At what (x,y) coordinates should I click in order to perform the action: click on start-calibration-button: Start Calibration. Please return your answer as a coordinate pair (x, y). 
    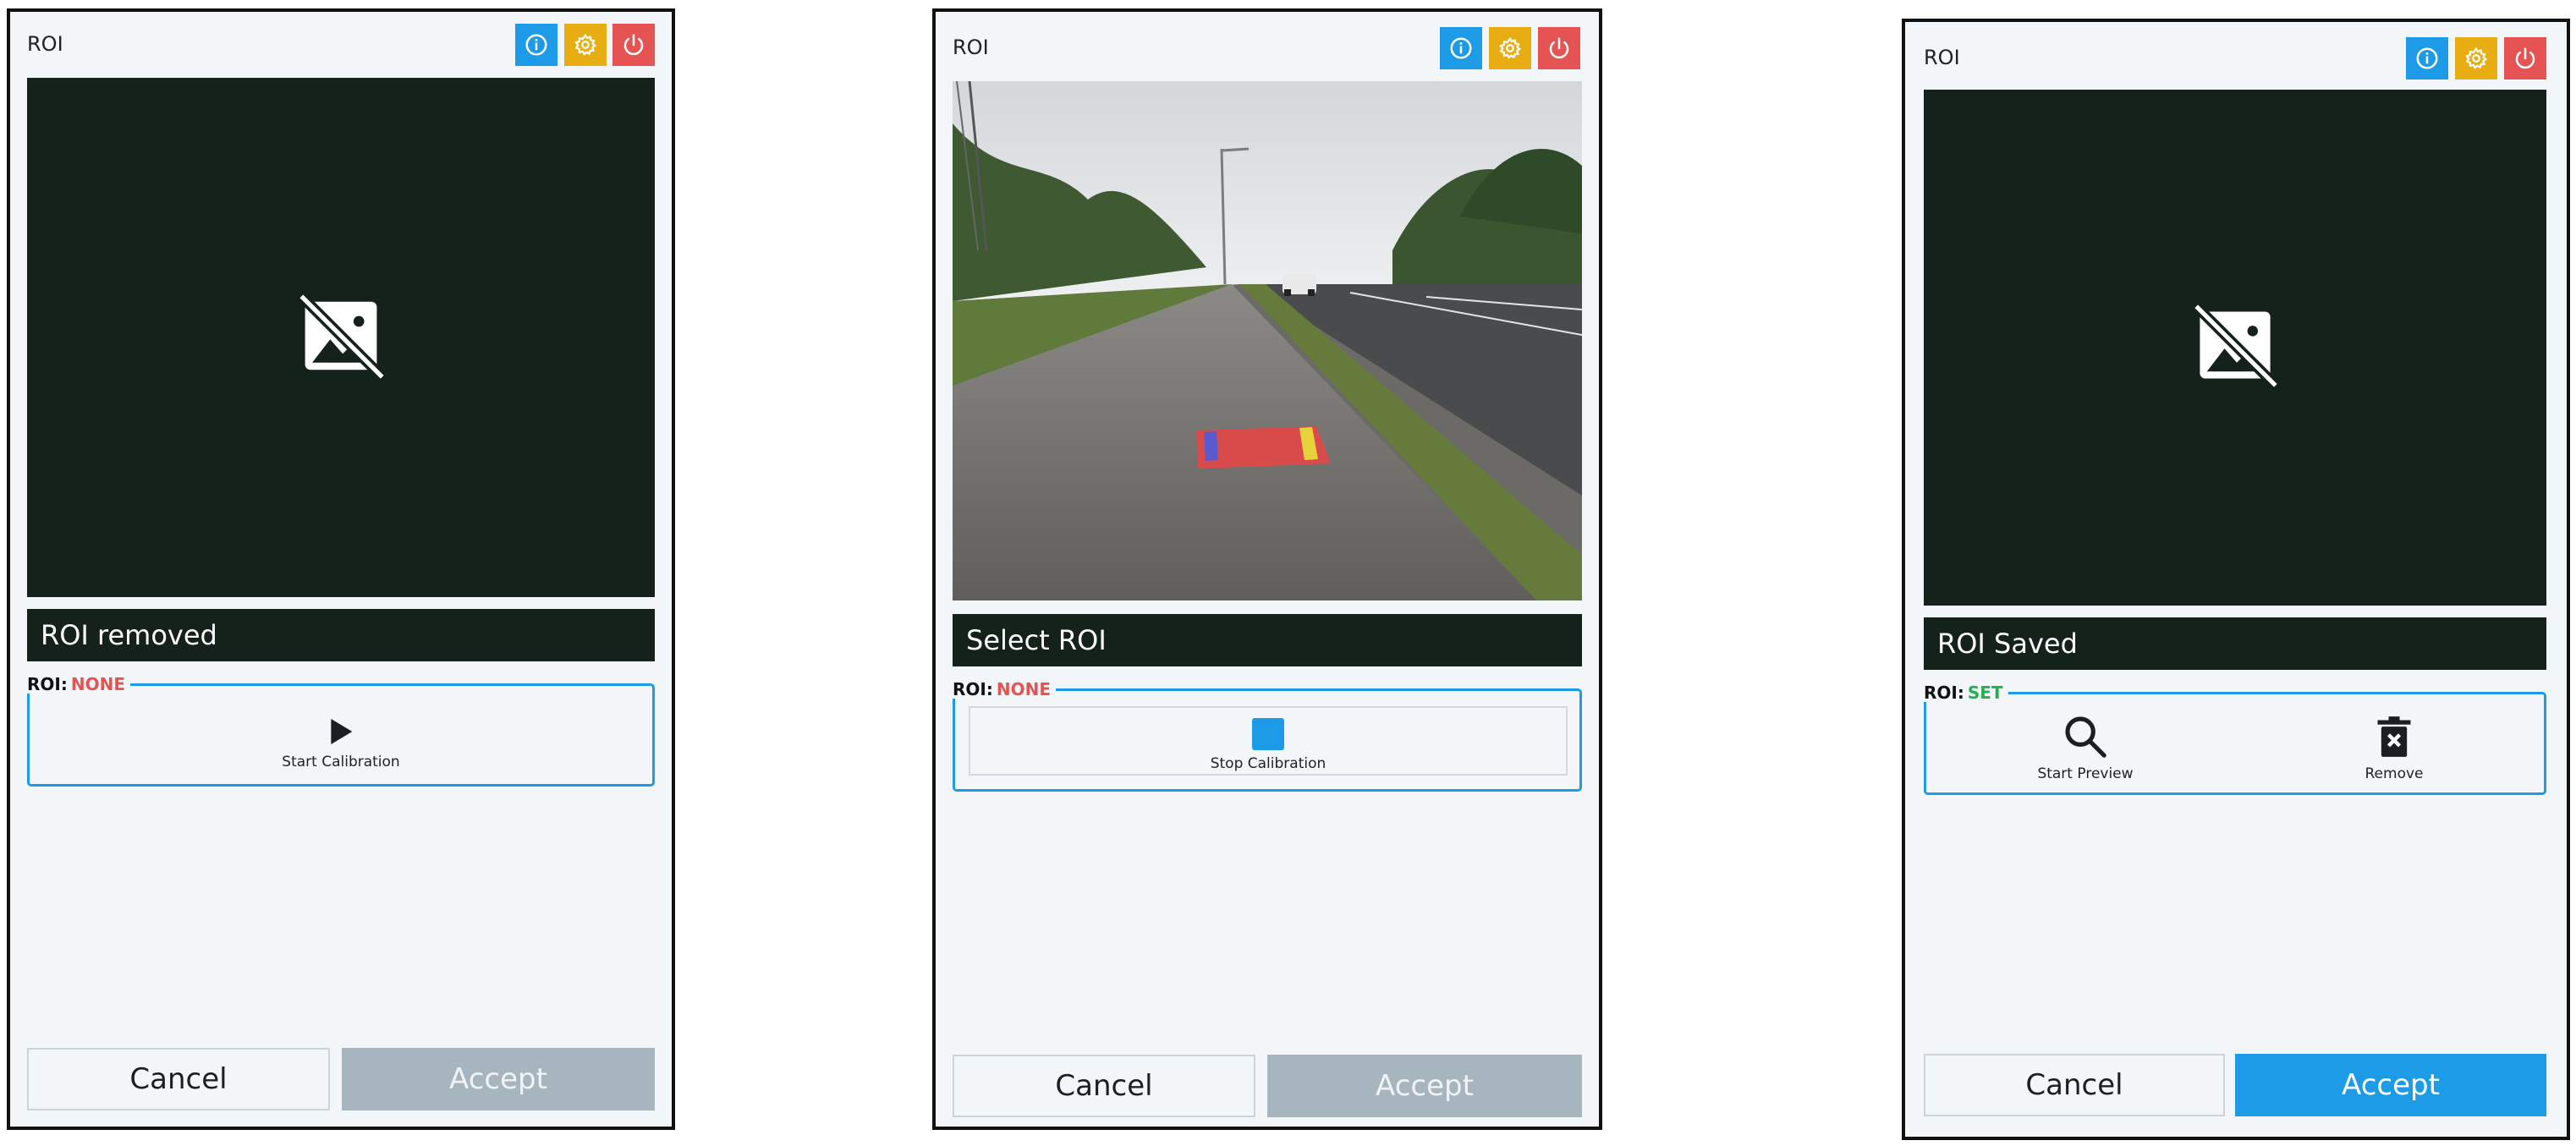
    Looking at the image, I should click on (341, 736).